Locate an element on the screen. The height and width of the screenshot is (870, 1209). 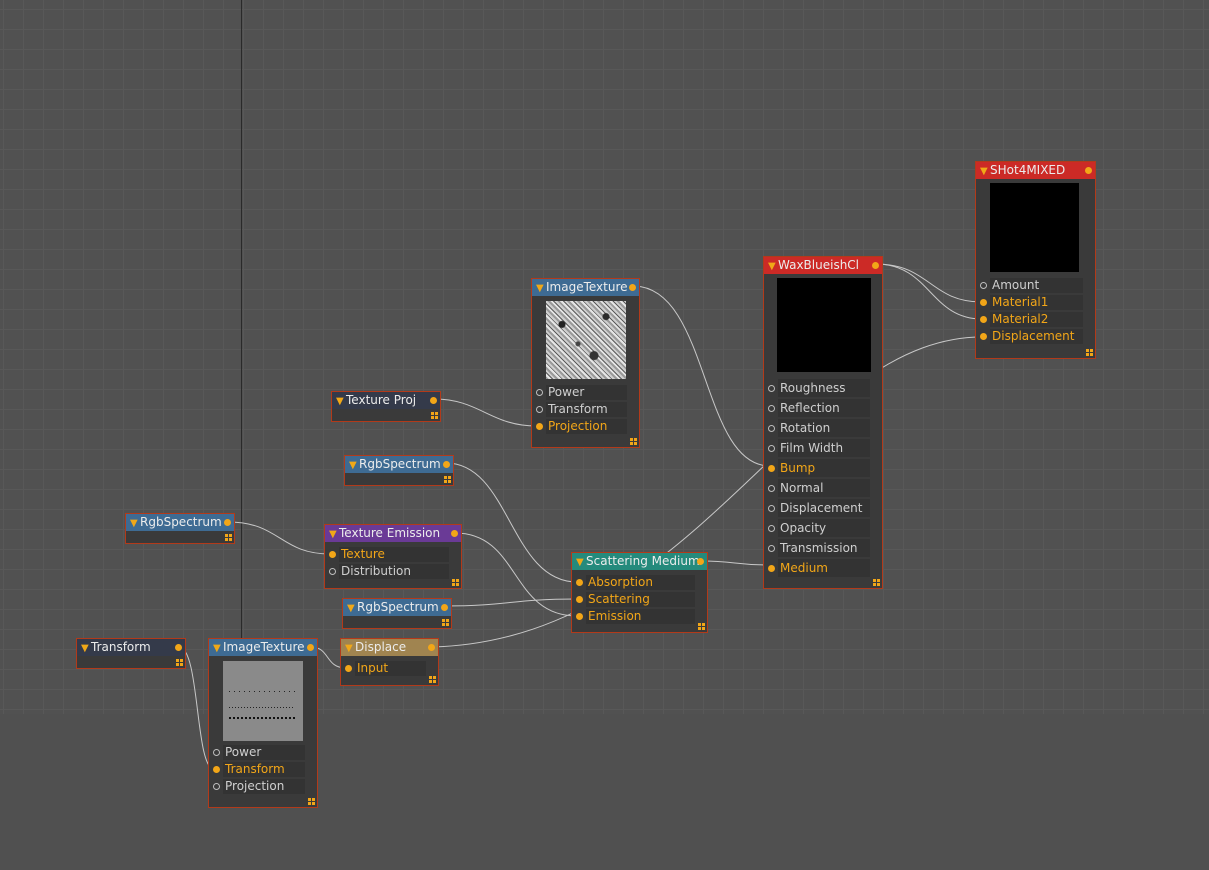
input-row-roughness: Roughness is located at coordinates (823, 388).